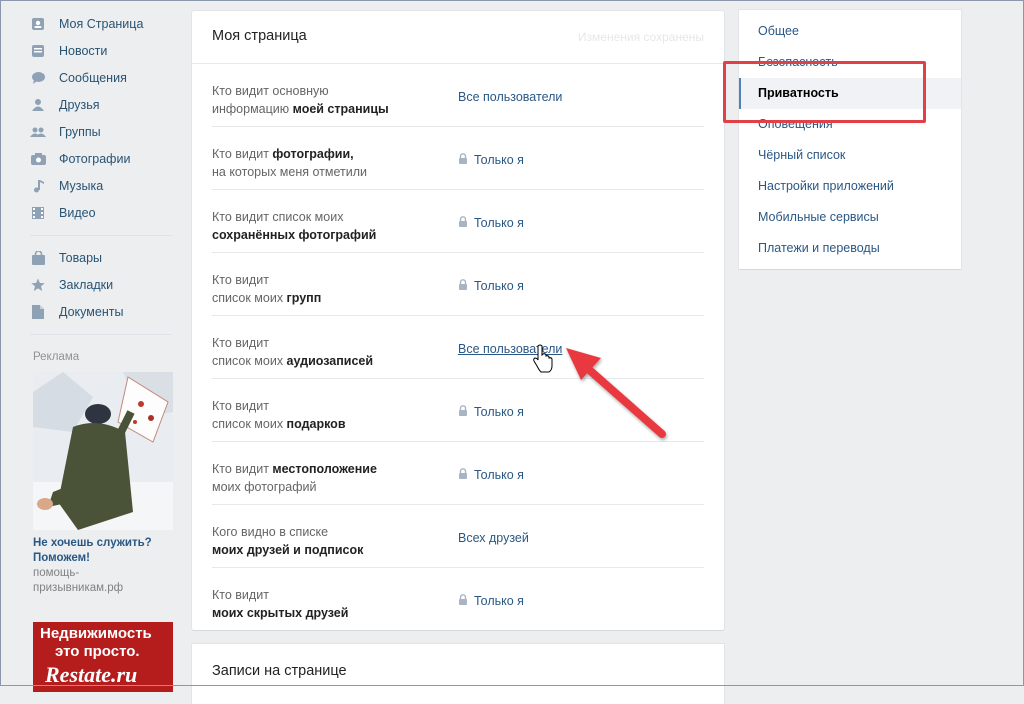 This screenshot has height=704, width=1024. I want to click on sidebar-item-1: Товары, so click(102, 257).